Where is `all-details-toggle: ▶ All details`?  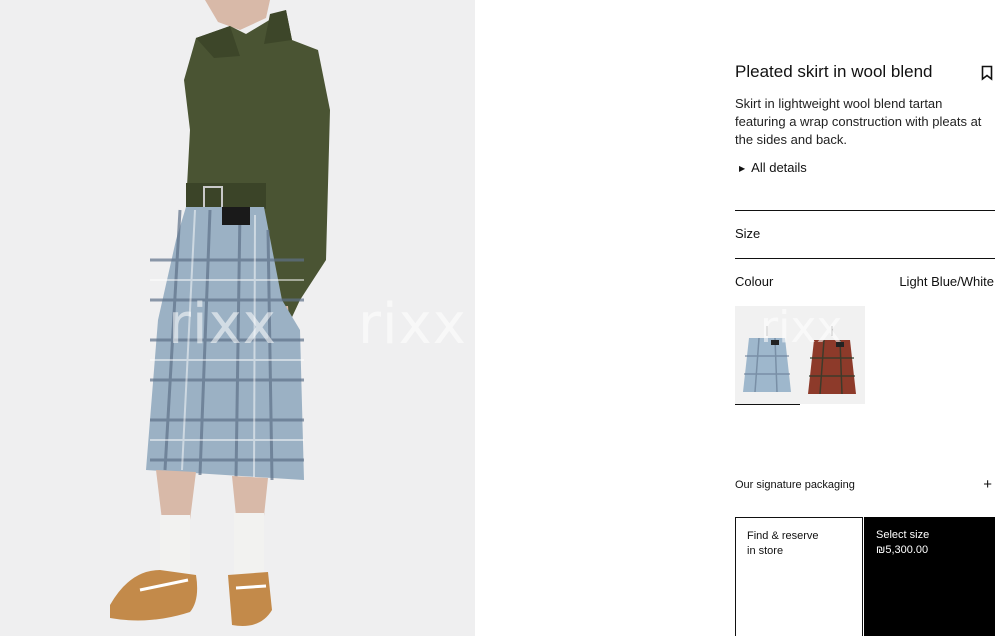
all-details-toggle: ▶ All details is located at coordinates (773, 167).